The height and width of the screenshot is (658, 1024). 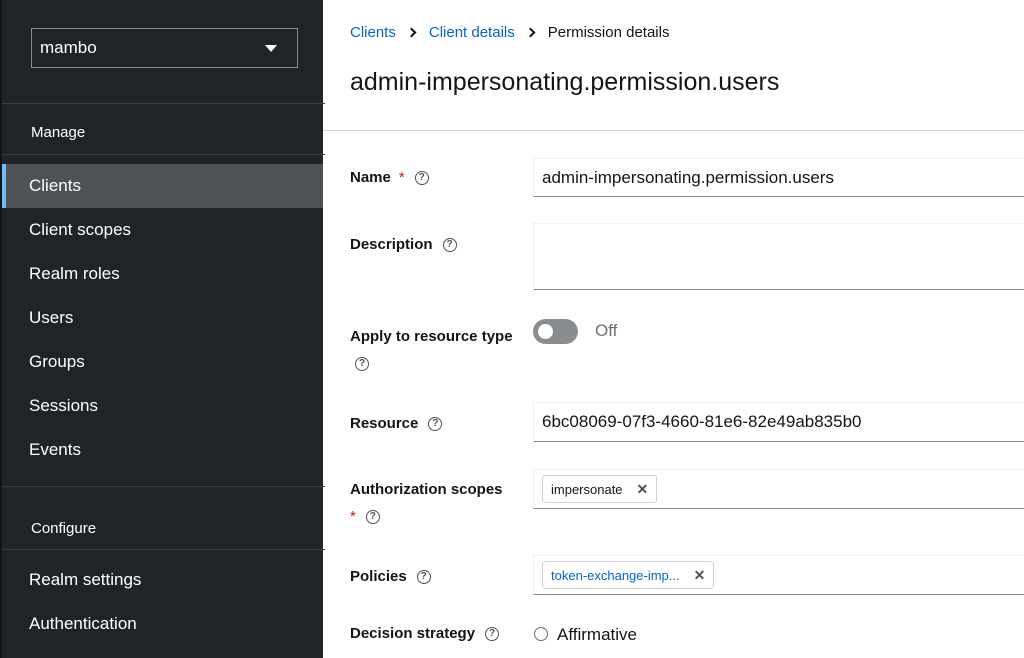 What do you see at coordinates (164, 48) in the screenshot?
I see `realm-selector: mambo` at bounding box center [164, 48].